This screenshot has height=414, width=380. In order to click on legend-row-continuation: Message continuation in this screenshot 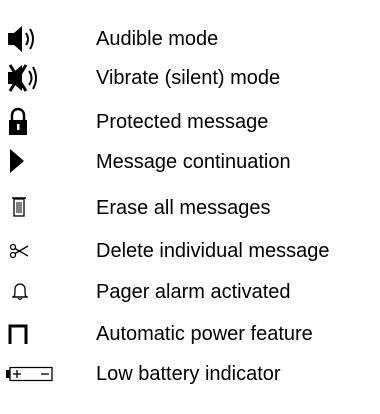, I will do `click(190, 162)`.